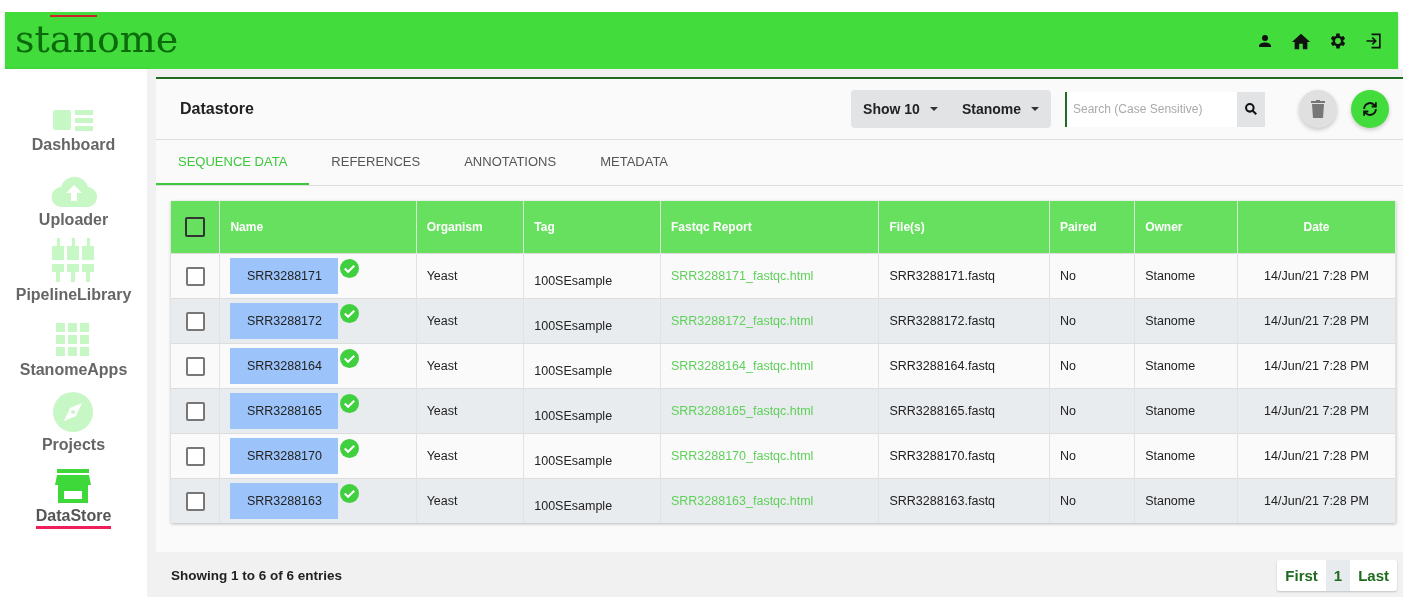  What do you see at coordinates (284, 411) in the screenshot?
I see `sample-name: SRR3288165` at bounding box center [284, 411].